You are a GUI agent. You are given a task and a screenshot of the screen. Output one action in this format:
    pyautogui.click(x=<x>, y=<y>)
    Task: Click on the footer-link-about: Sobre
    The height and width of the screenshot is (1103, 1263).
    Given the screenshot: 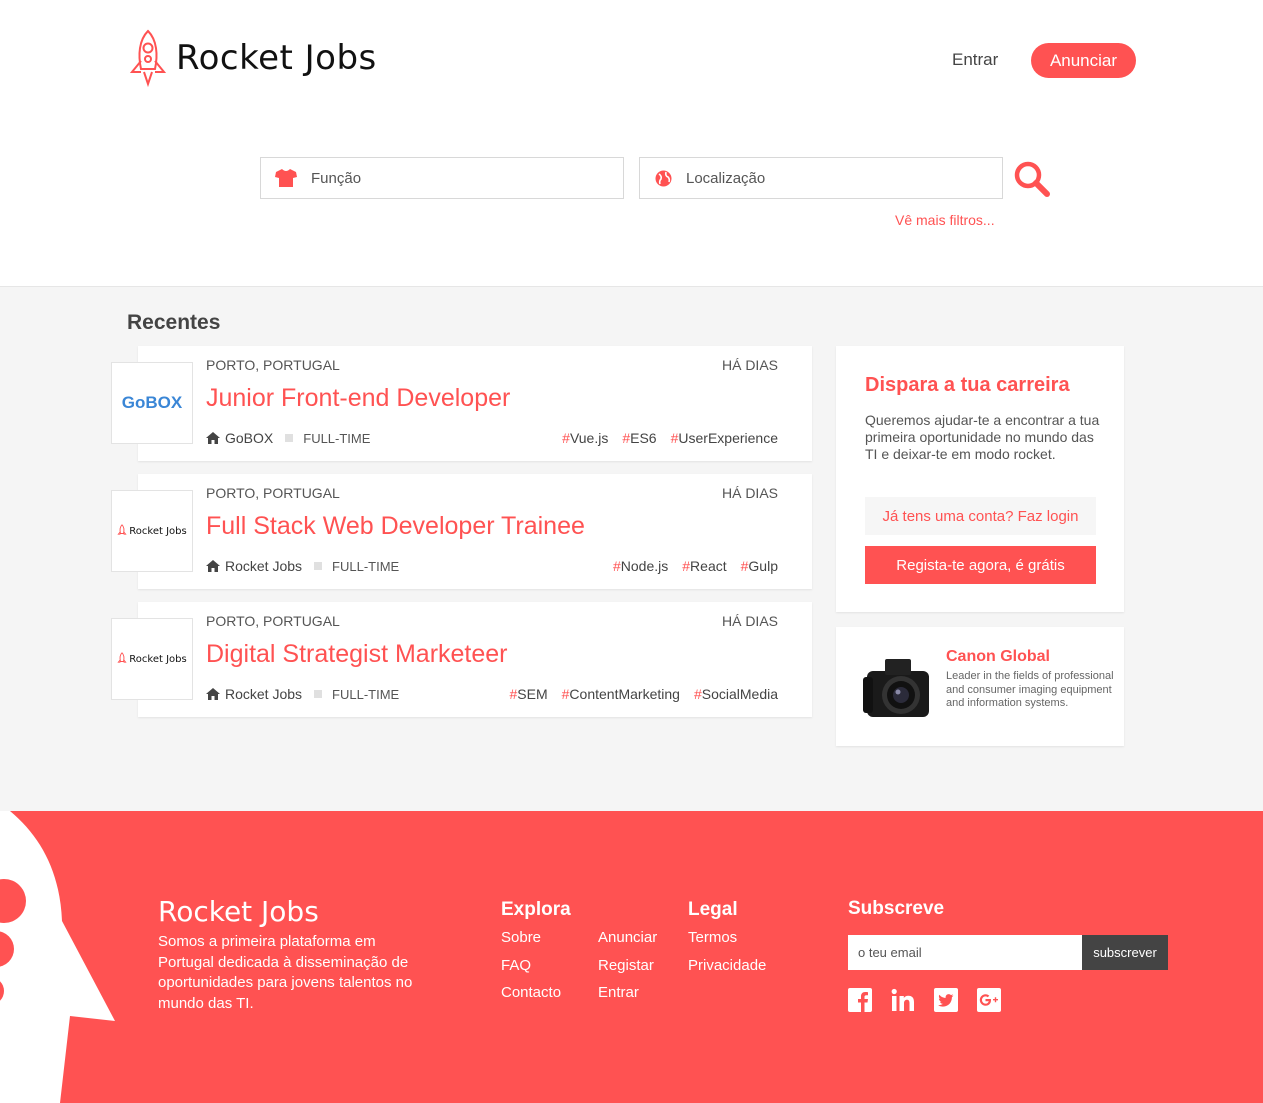 What is the action you would take?
    pyautogui.click(x=521, y=937)
    